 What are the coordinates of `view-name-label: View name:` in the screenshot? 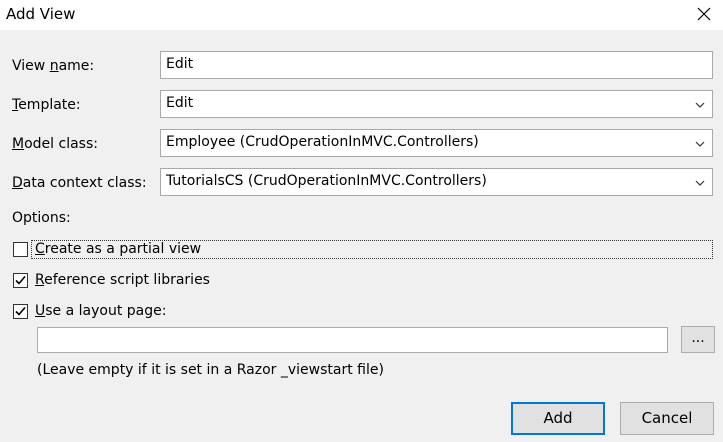 It's located at (53, 66).